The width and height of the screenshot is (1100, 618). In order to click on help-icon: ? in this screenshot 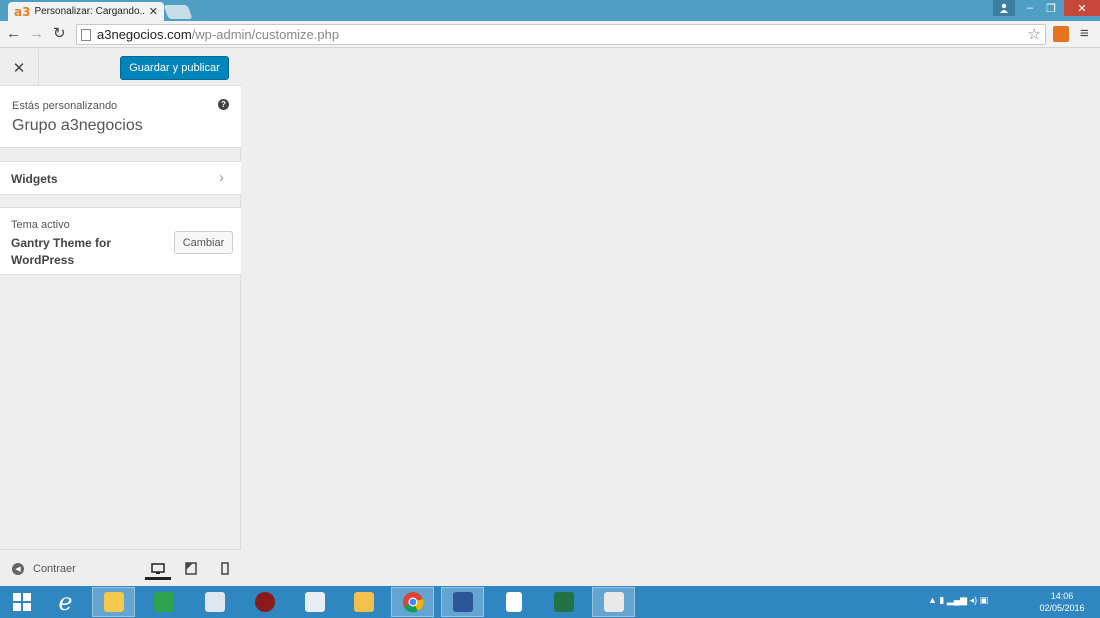, I will do `click(223, 104)`.